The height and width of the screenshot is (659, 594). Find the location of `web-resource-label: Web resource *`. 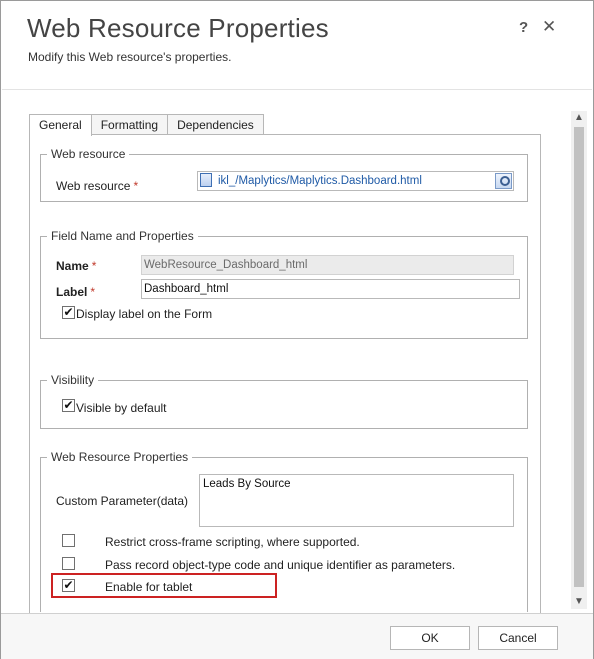

web-resource-label: Web resource * is located at coordinates (97, 186).